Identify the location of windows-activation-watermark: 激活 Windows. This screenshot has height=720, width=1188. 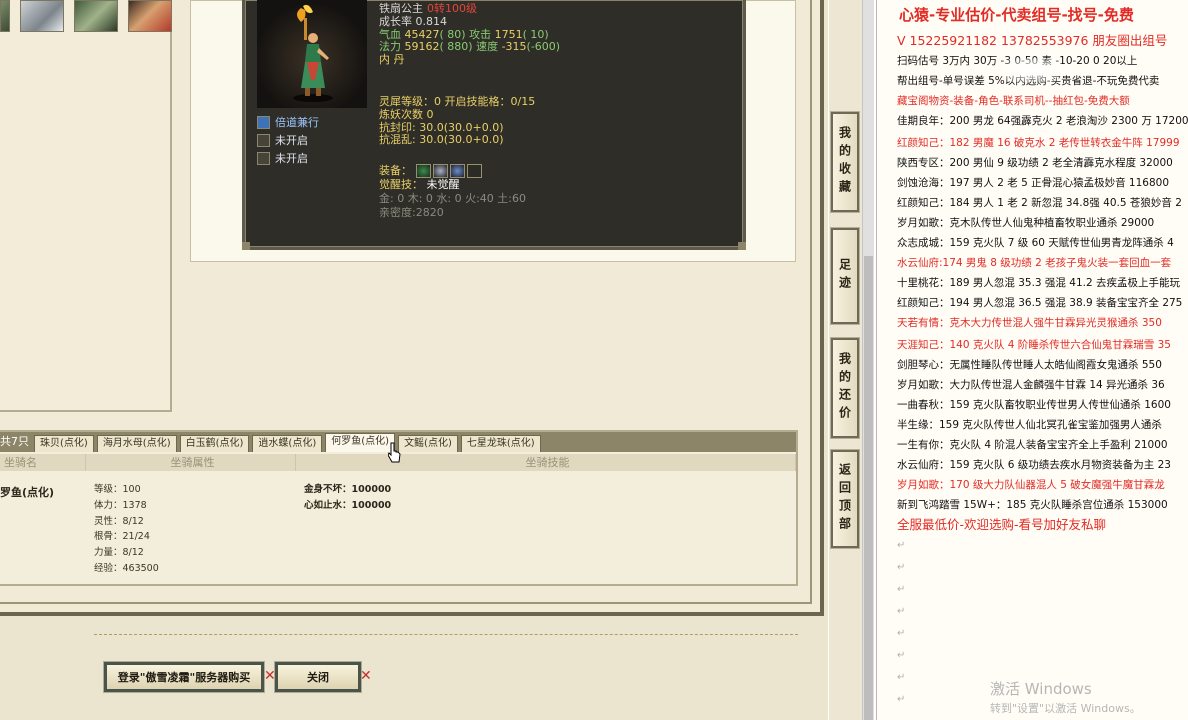
(1041, 689).